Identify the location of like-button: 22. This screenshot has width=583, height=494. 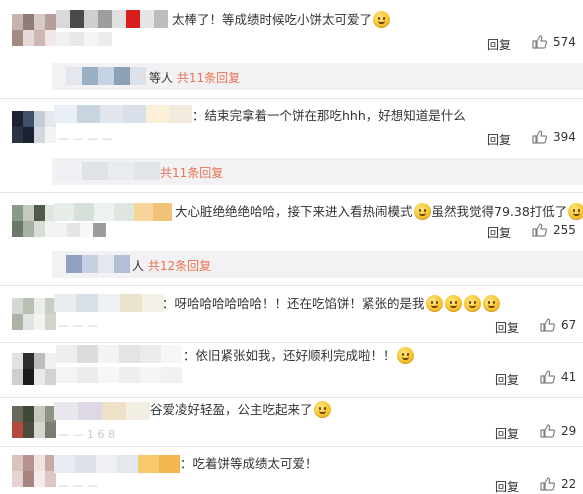
(558, 484).